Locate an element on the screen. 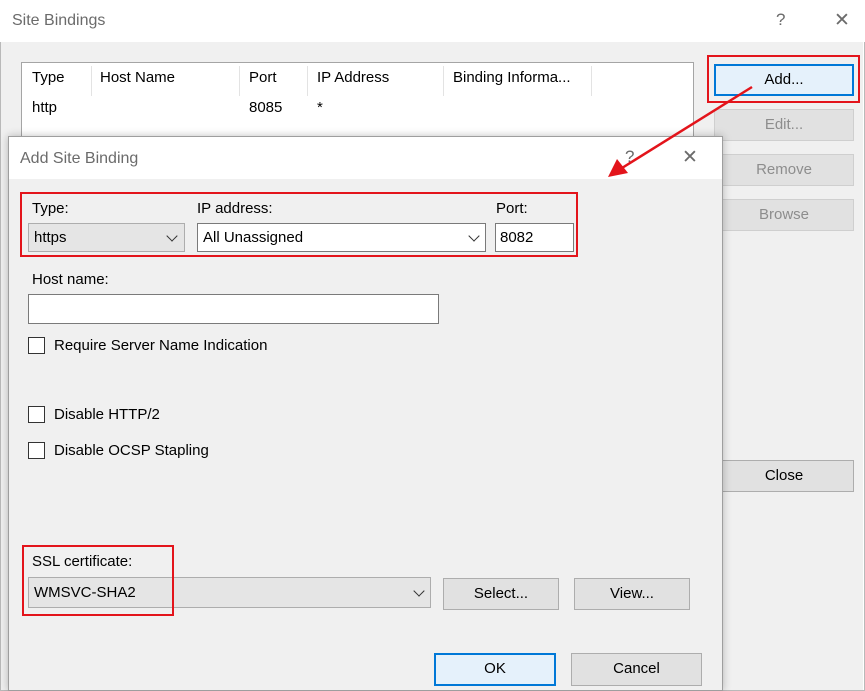 This screenshot has height=691, width=865. annotation-arrow-line is located at coordinates (687, 127).